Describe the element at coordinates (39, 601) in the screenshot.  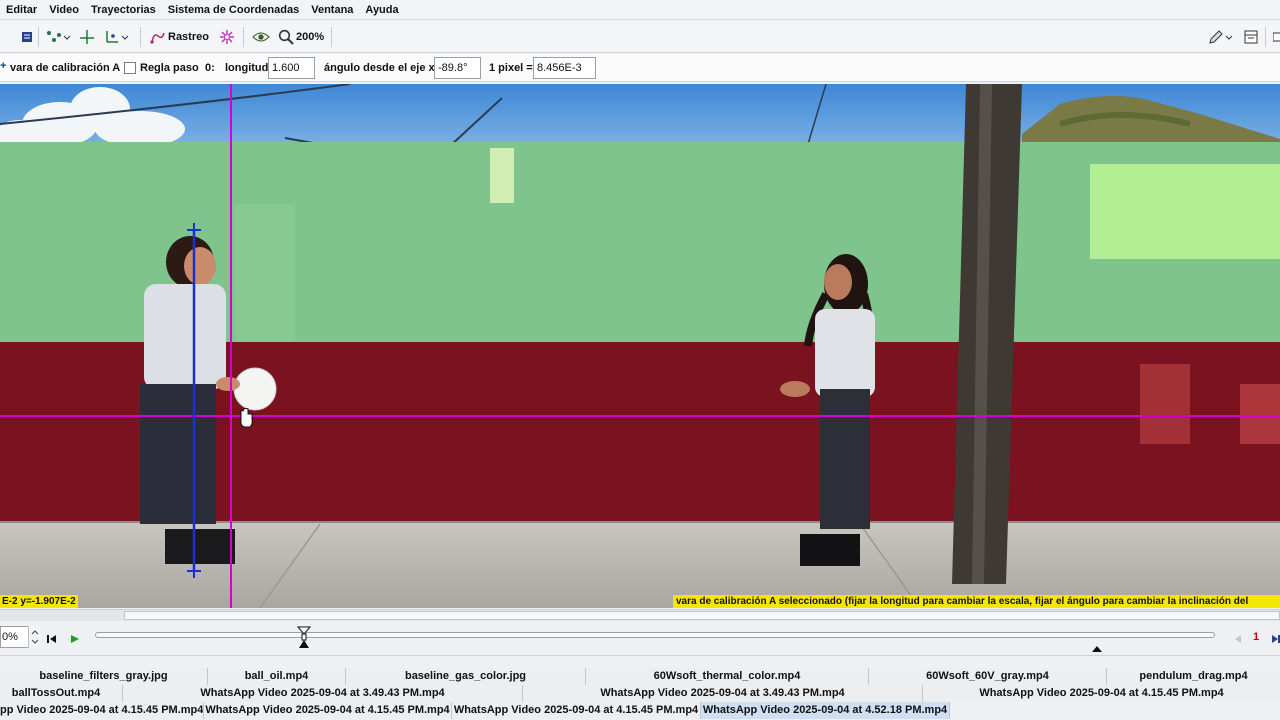
I see `coordinate-readout: E-2 y=-1.907E-2` at that location.